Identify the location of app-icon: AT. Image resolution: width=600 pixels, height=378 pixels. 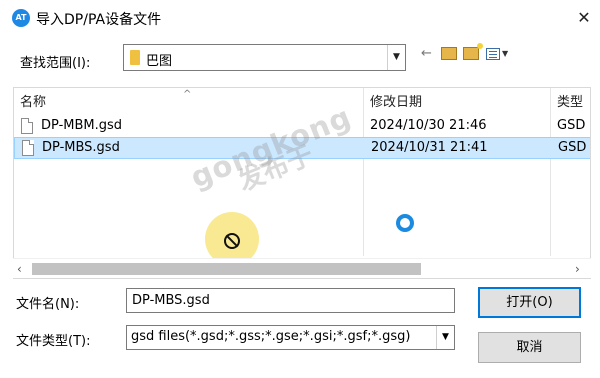
(21, 18).